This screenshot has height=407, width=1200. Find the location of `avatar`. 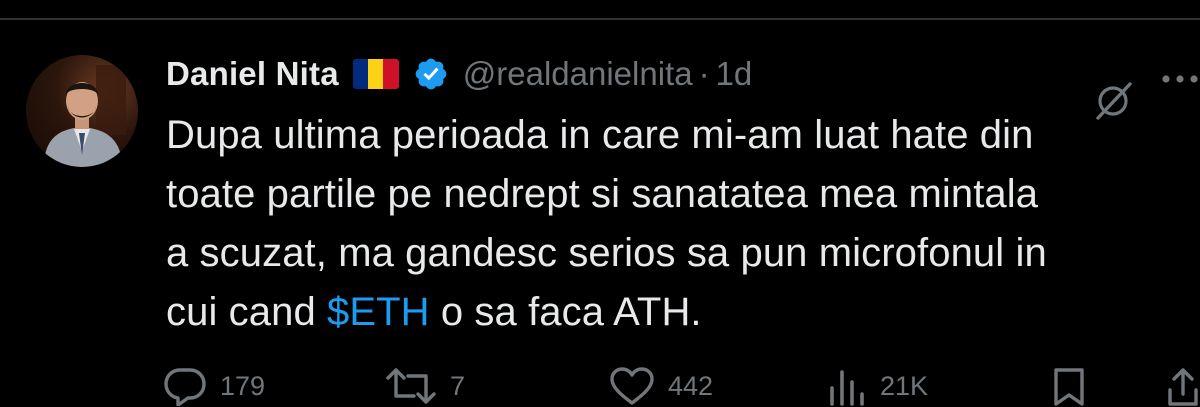

avatar is located at coordinates (82, 111).